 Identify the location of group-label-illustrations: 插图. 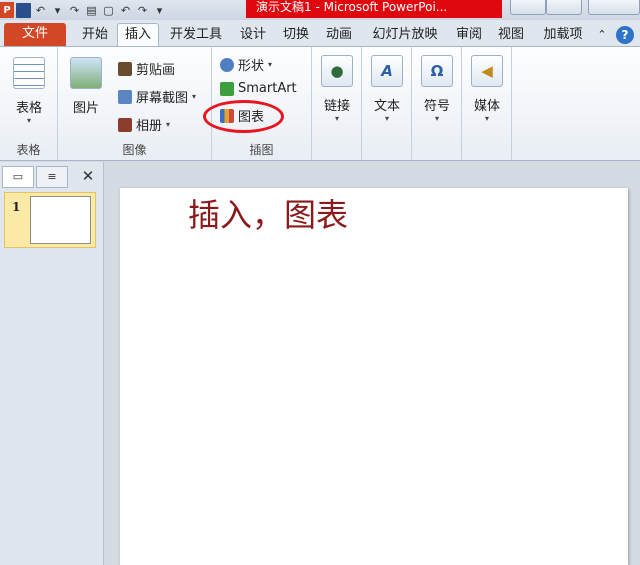
(261, 150).